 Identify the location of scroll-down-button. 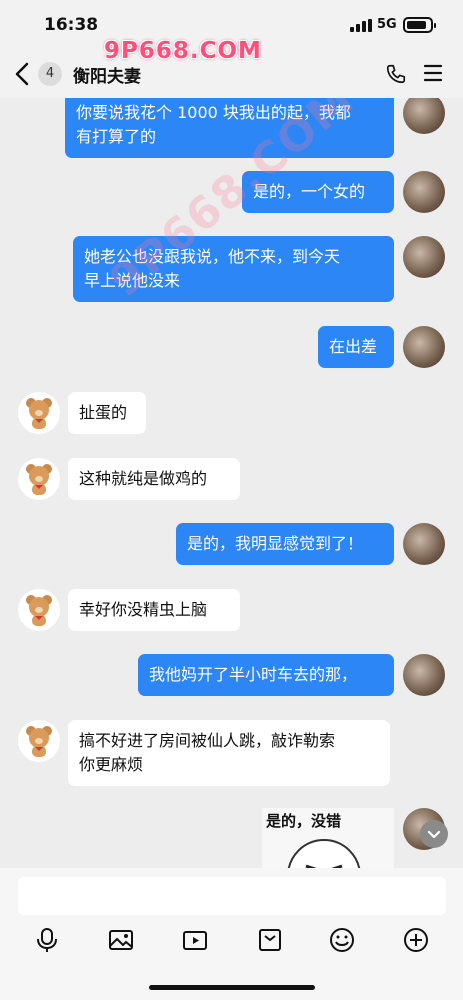
(434, 834).